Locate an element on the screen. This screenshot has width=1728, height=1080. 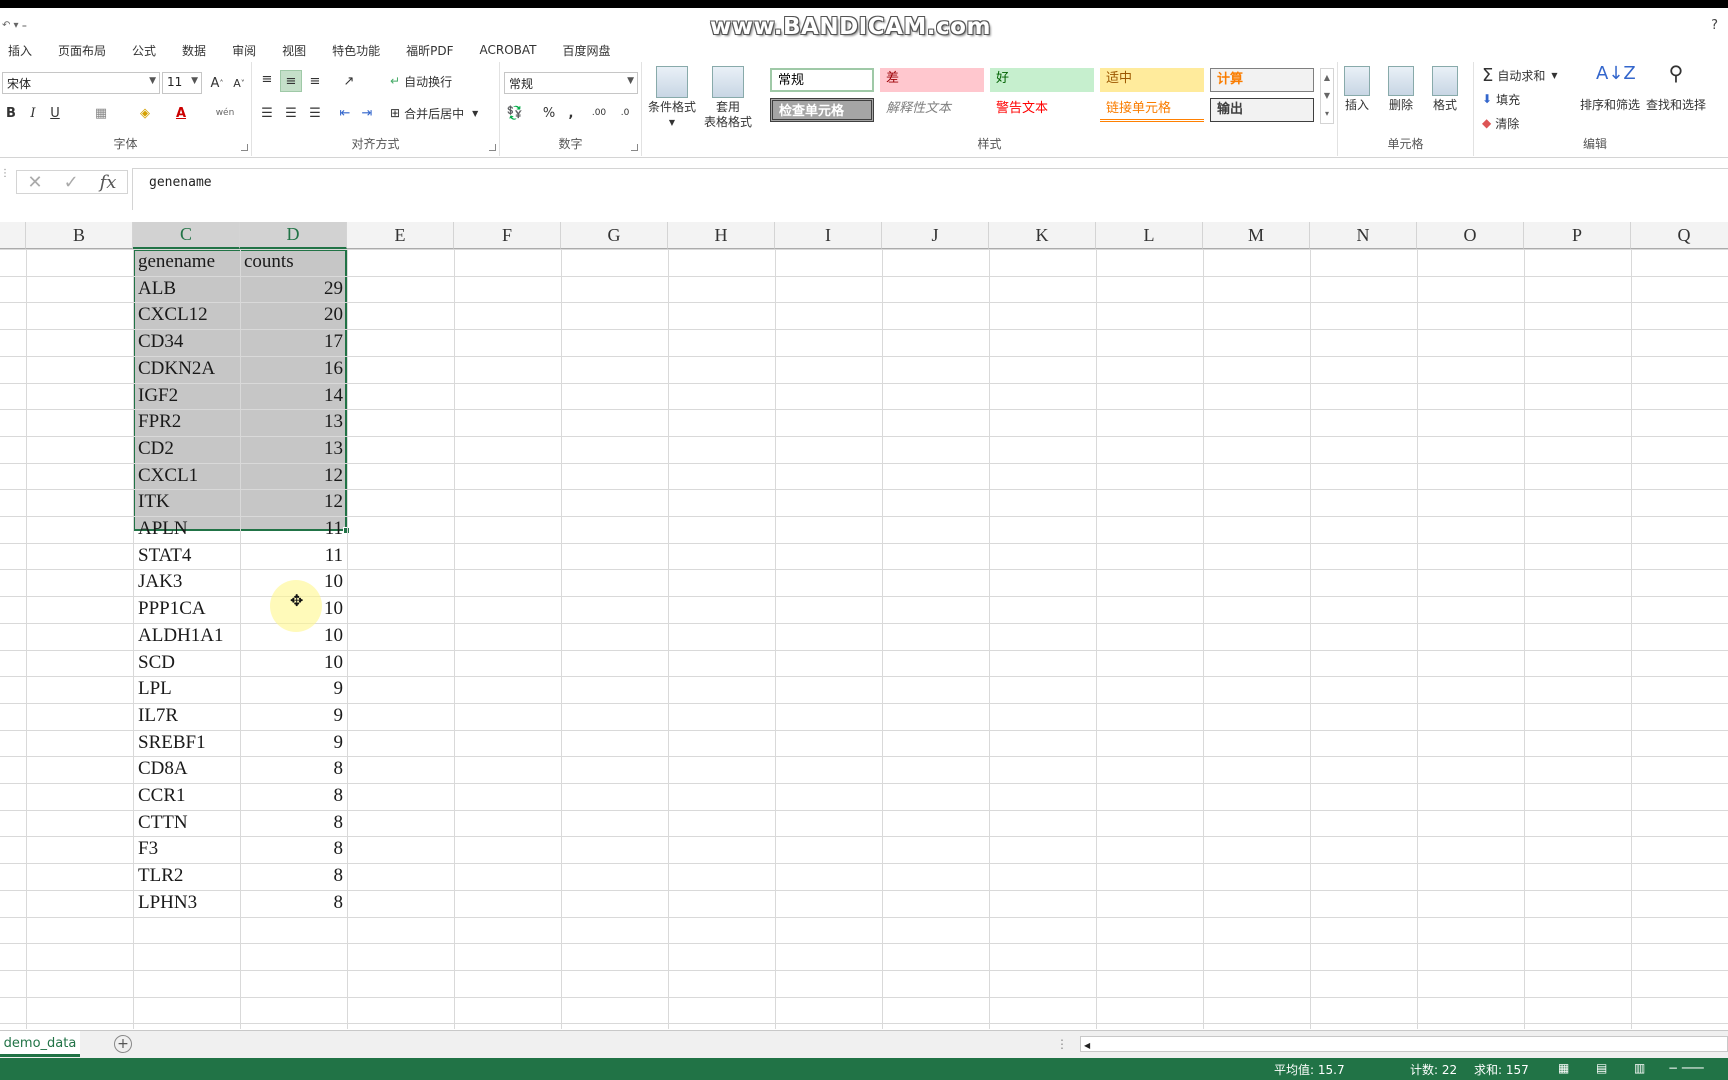
cell-genename: CTTN is located at coordinates (187, 823).